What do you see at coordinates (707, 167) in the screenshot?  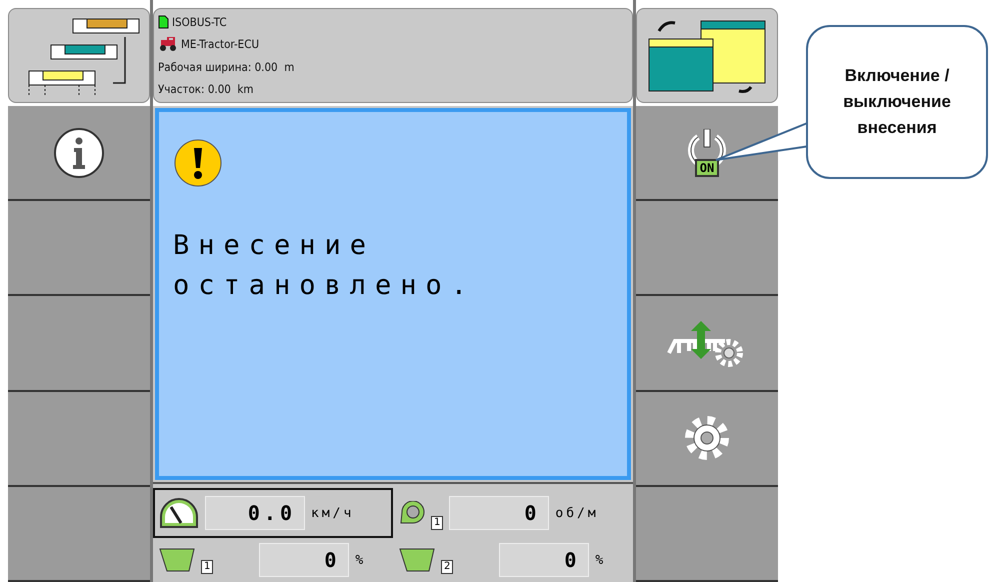 I see `on-label: ON` at bounding box center [707, 167].